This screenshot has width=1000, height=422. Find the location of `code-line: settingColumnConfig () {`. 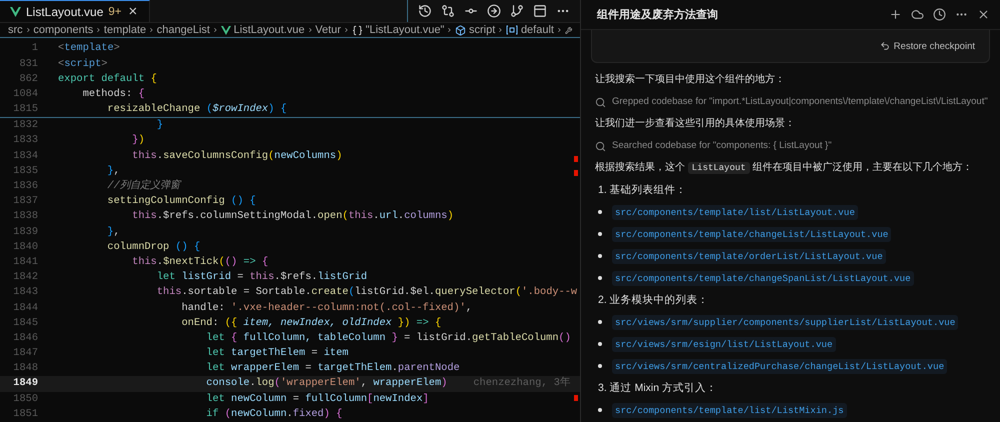

code-line: settingColumnConfig () { is located at coordinates (181, 202).